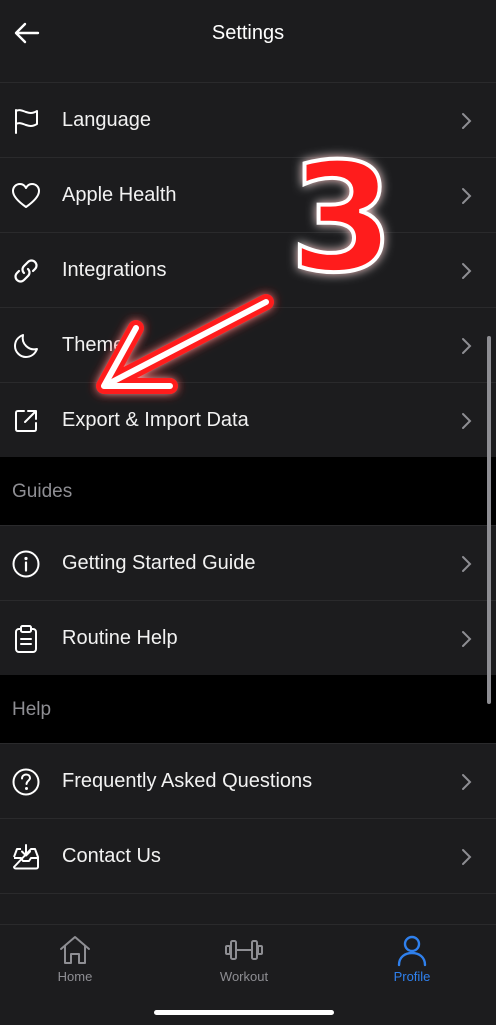 Image resolution: width=496 pixels, height=1025 pixels. What do you see at coordinates (120, 638) in the screenshot?
I see `settings-item-label: Routine Help` at bounding box center [120, 638].